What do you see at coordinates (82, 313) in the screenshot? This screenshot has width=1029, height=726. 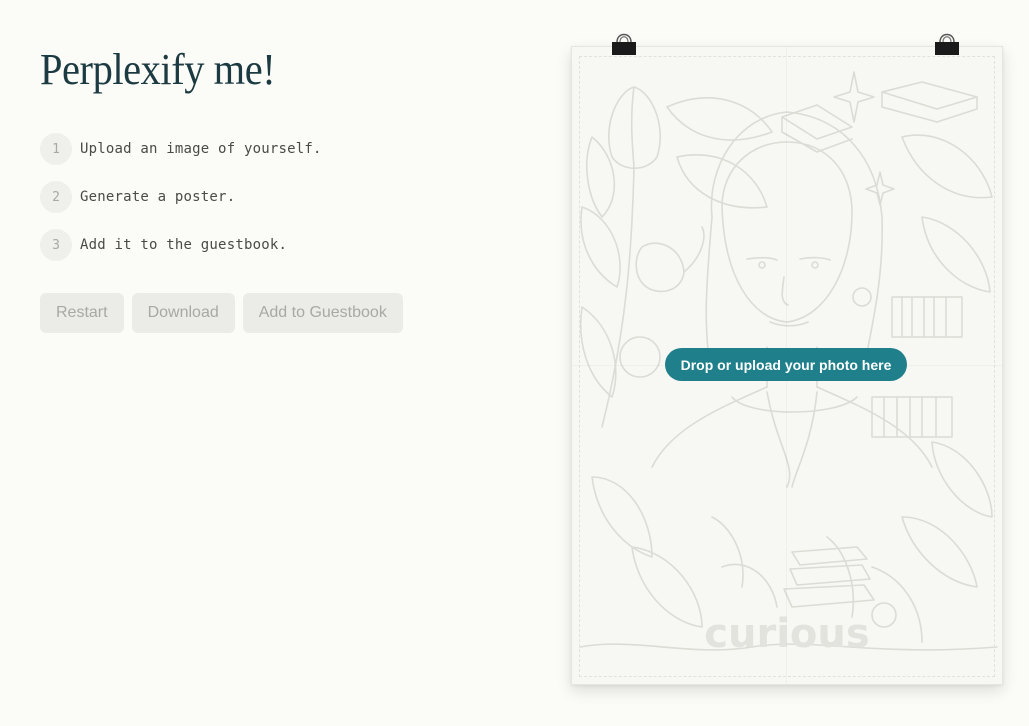 I see `restart-button: Restart` at bounding box center [82, 313].